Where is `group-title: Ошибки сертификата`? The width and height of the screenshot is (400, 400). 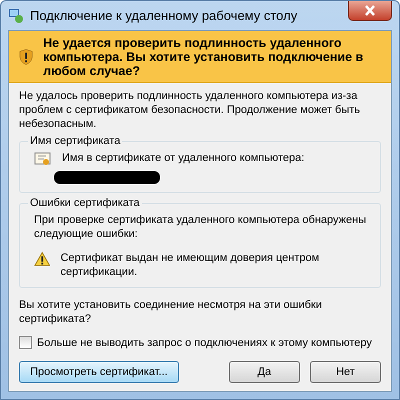 group-title: Ошибки сертификата is located at coordinates (85, 203).